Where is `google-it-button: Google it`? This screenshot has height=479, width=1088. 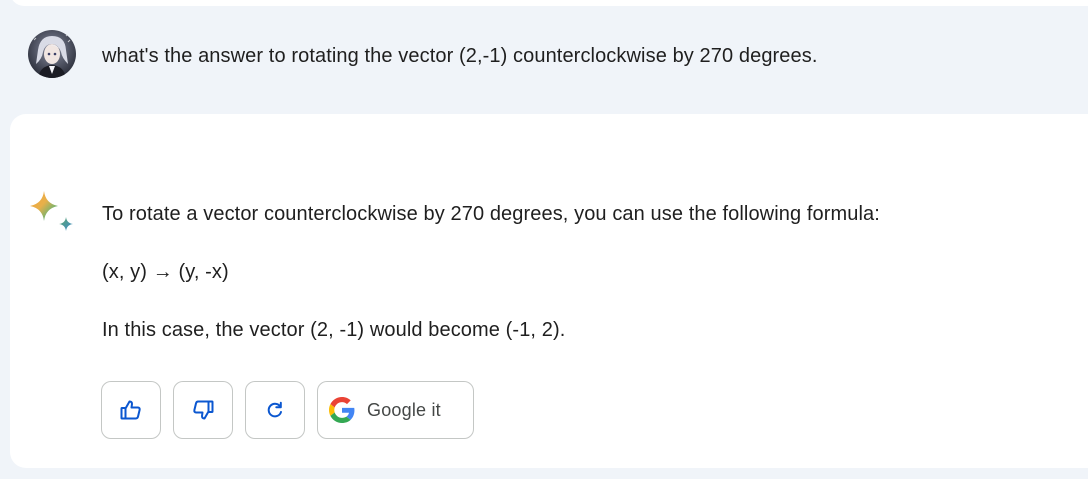
google-it-button: Google it is located at coordinates (395, 410).